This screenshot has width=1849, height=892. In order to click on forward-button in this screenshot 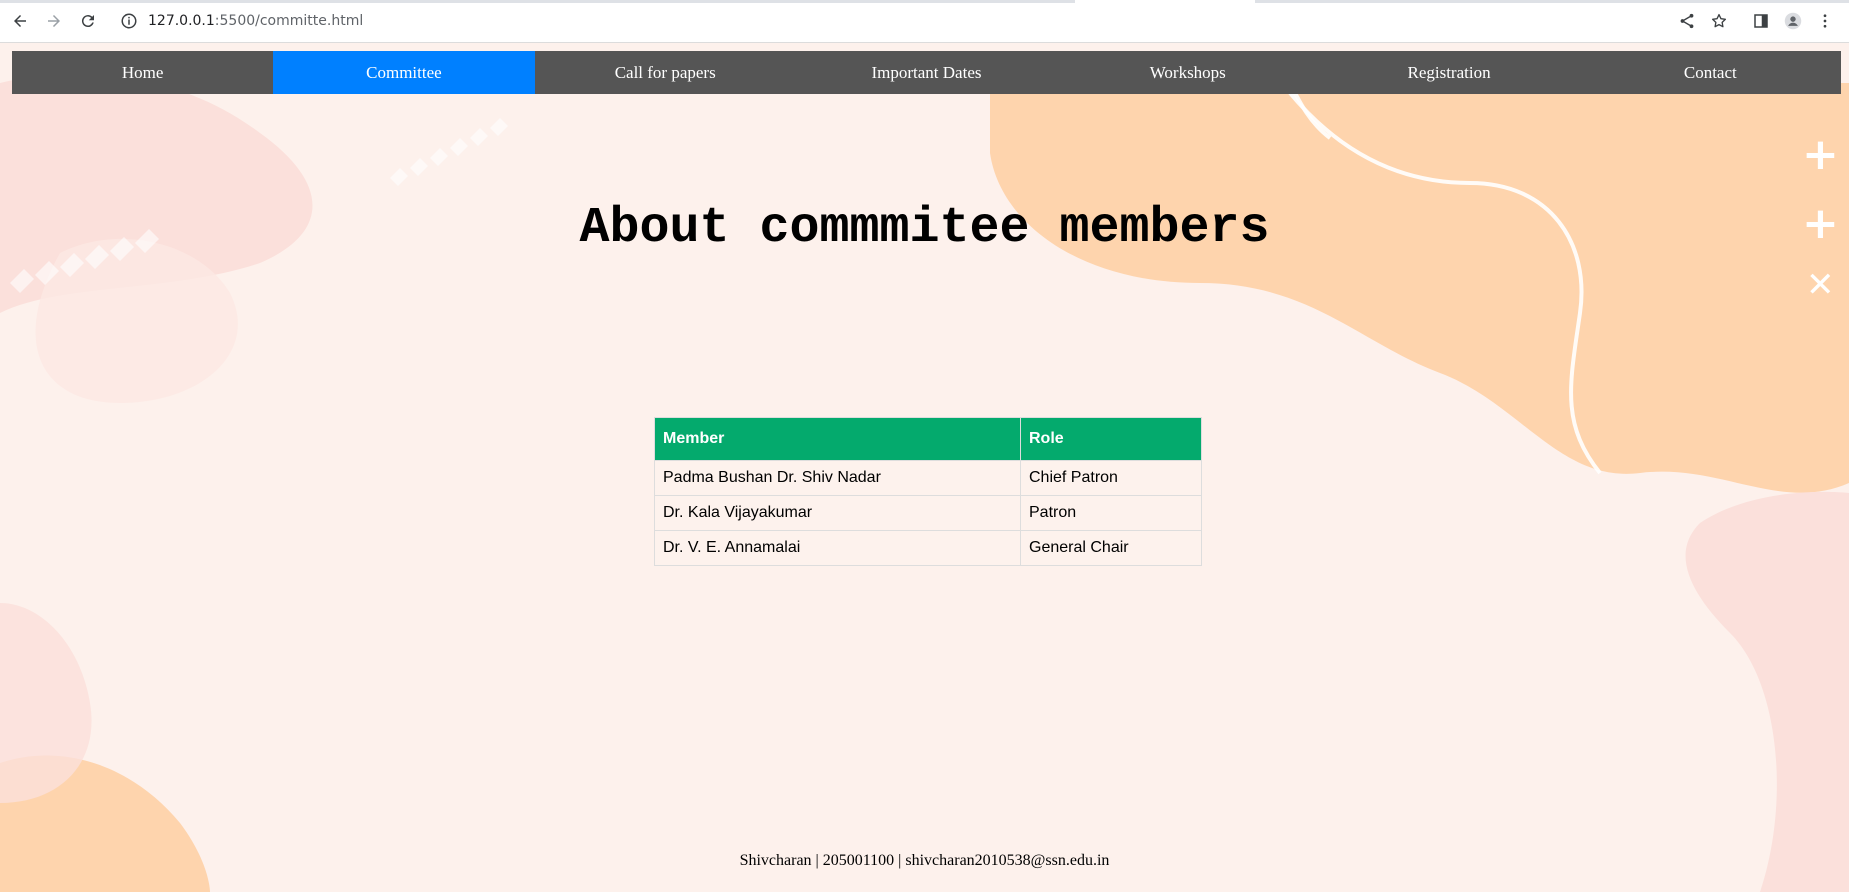, I will do `click(54, 21)`.